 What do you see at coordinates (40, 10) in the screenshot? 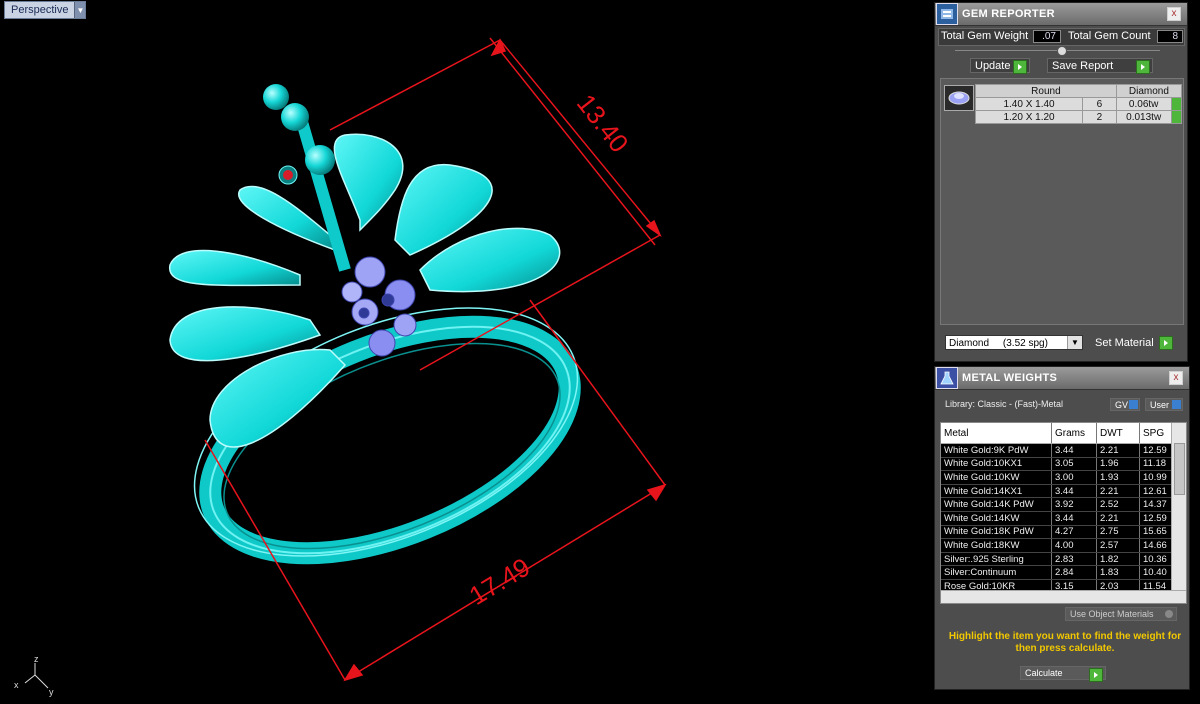
I see `viewport-label: Perspective` at bounding box center [40, 10].